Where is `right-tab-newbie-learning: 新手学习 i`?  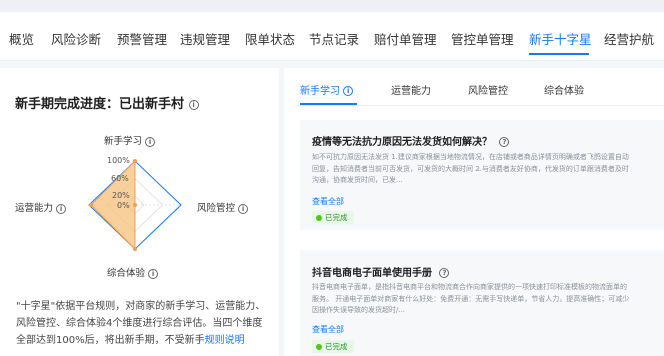
right-tab-newbie-learning: 新手学习 i is located at coordinates (327, 89).